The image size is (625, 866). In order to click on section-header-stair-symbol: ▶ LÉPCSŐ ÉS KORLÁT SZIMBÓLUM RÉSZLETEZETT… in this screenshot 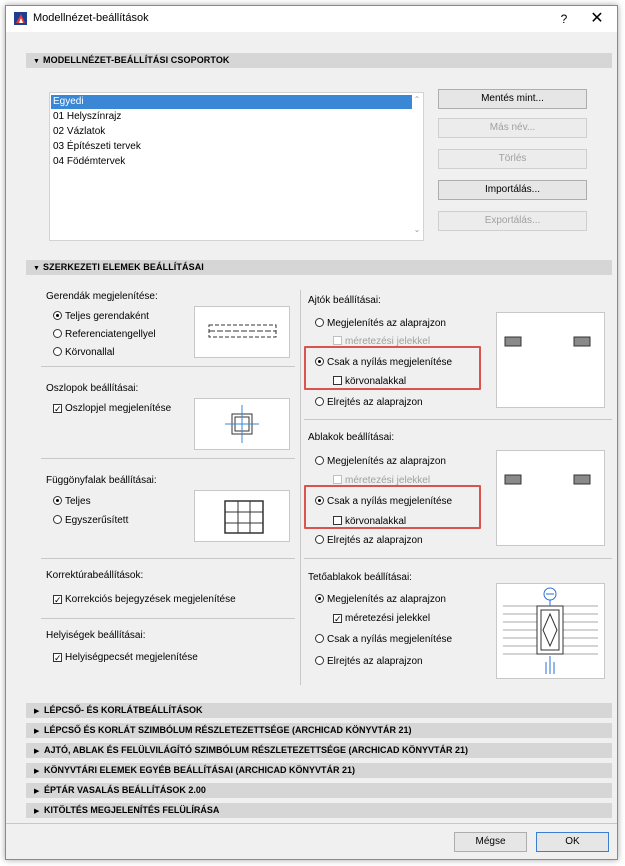, I will do `click(319, 730)`.